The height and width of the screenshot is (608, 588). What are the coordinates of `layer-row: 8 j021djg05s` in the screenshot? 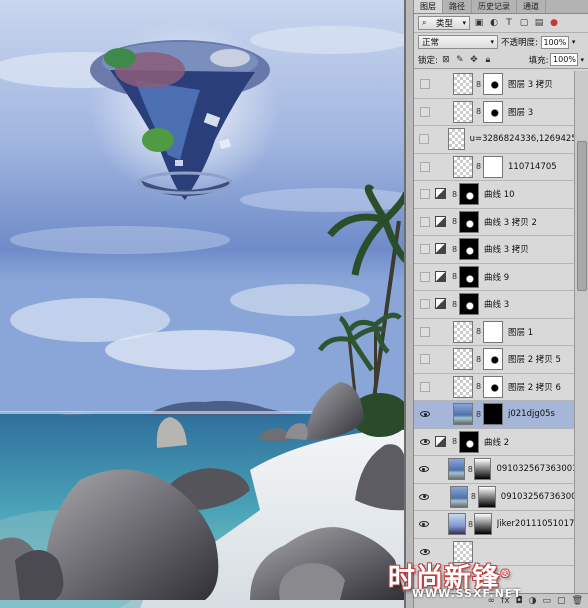 It's located at (494, 415).